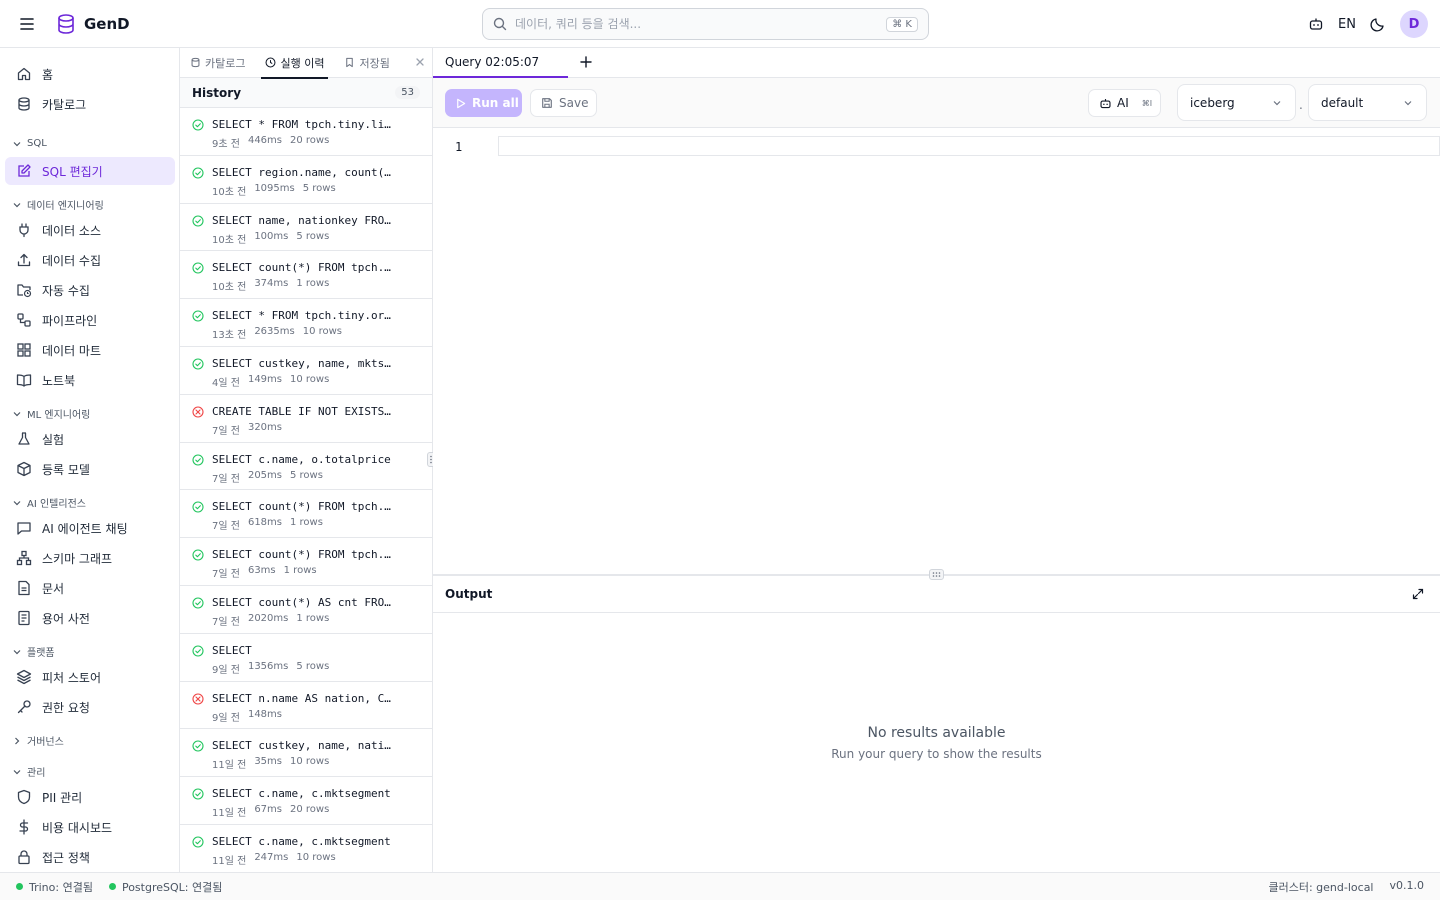 The image size is (1440, 900). What do you see at coordinates (90, 230) in the screenshot?
I see `sidebar-item-data-source: 데이터 소스` at bounding box center [90, 230].